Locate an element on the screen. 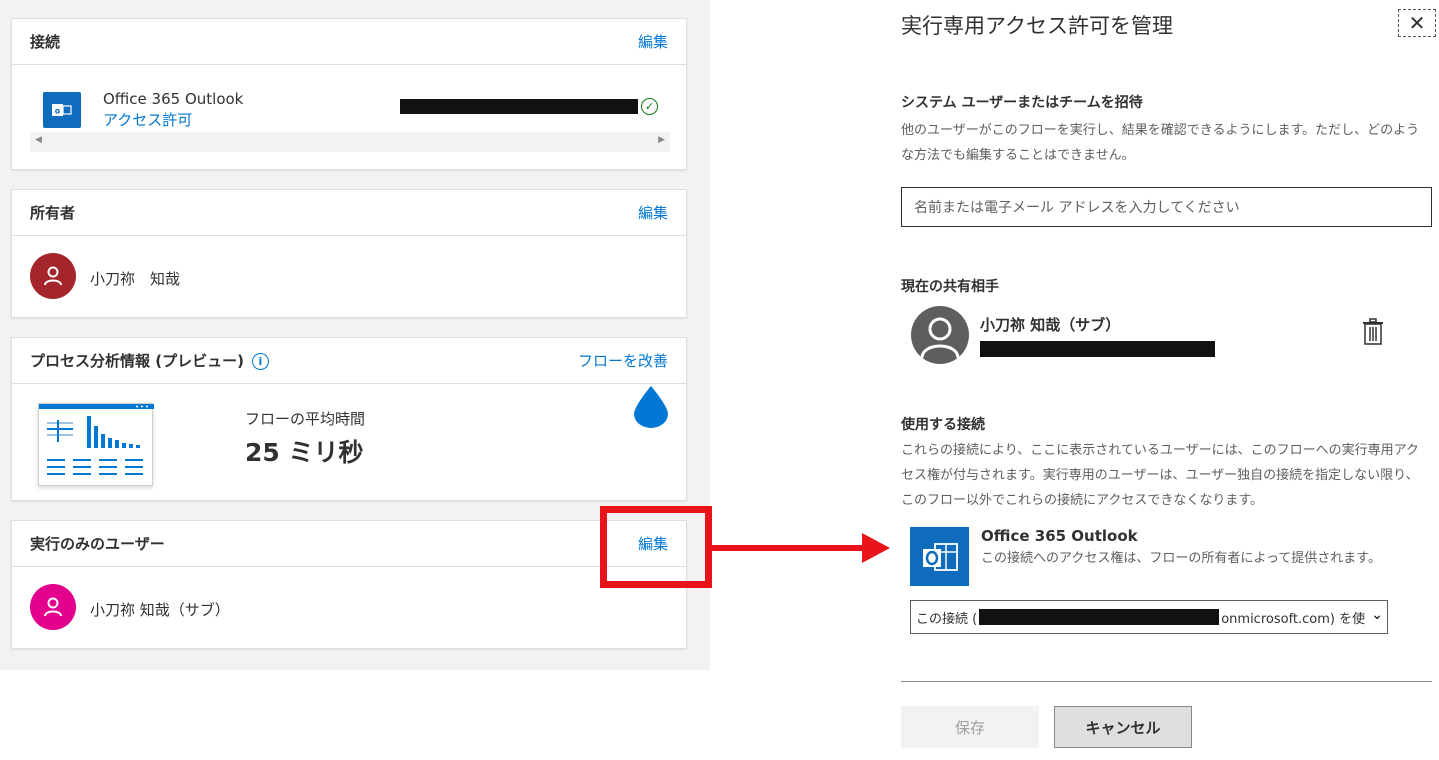 The height and width of the screenshot is (760, 1439). shared-heading: 現在の共有相手 is located at coordinates (950, 287).